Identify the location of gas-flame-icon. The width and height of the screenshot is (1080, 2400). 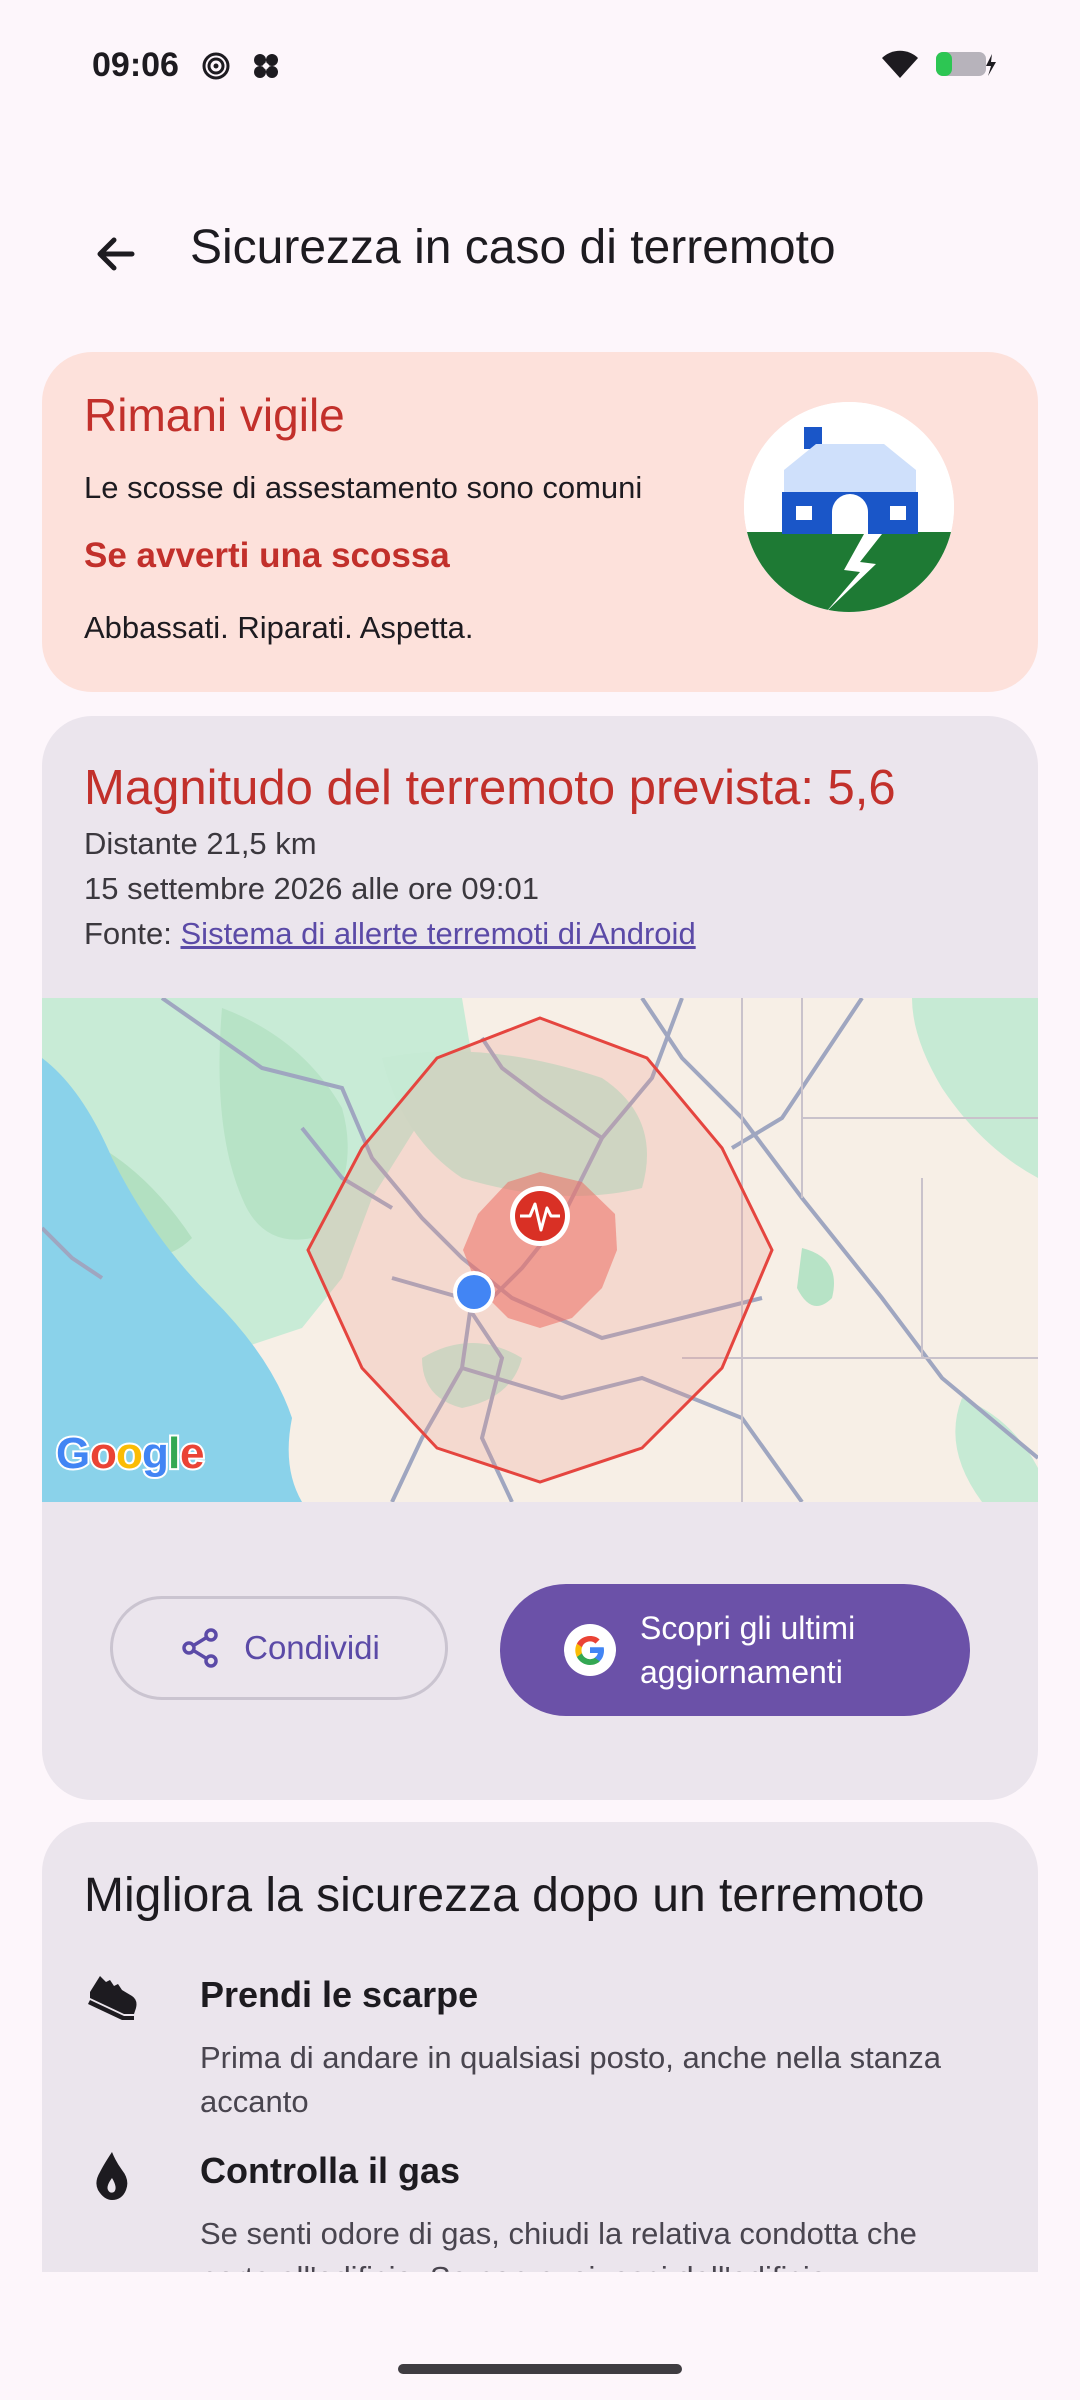
(112, 2176).